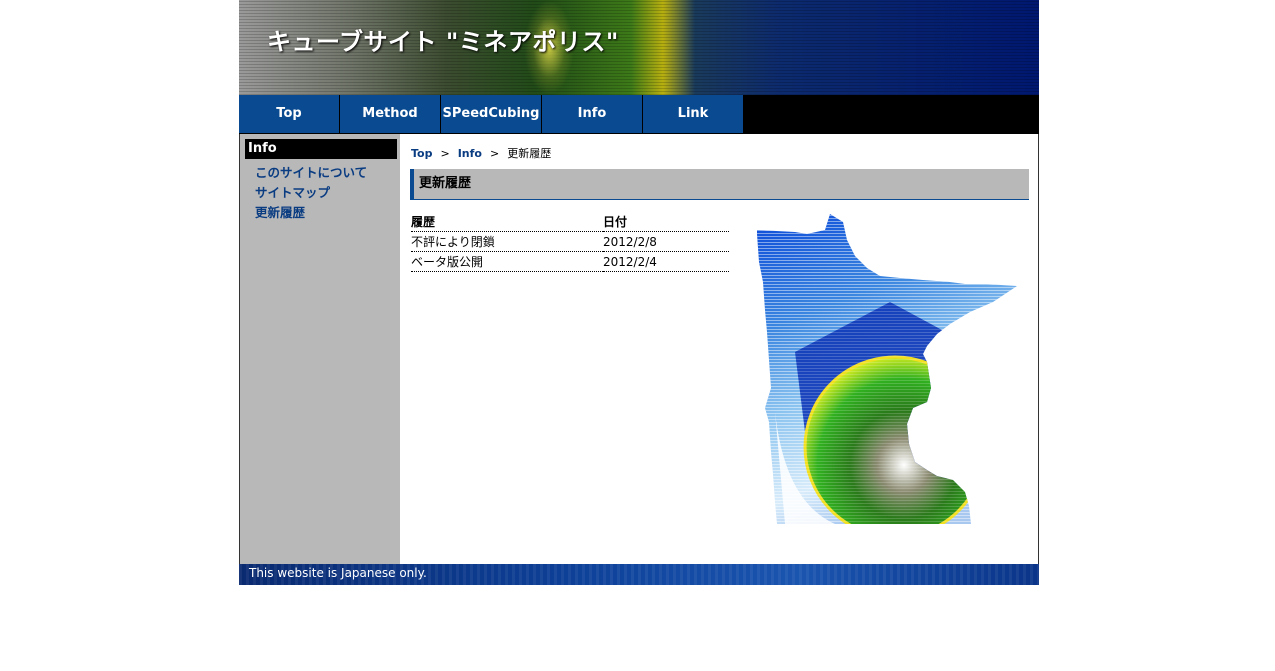 The width and height of the screenshot is (1275, 671). What do you see at coordinates (887, 369) in the screenshot?
I see `minnesota-map-illustration` at bounding box center [887, 369].